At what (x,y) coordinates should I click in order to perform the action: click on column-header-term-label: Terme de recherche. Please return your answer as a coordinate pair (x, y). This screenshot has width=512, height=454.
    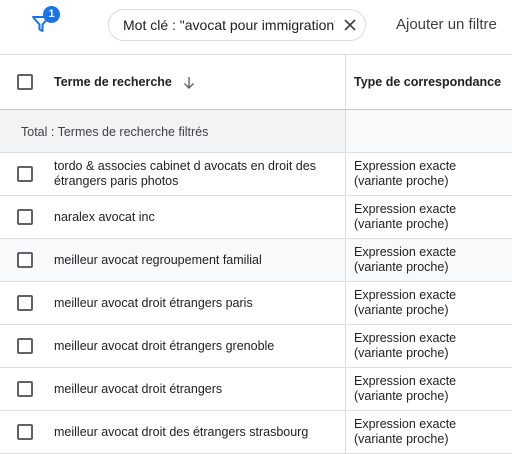
    Looking at the image, I should click on (113, 82).